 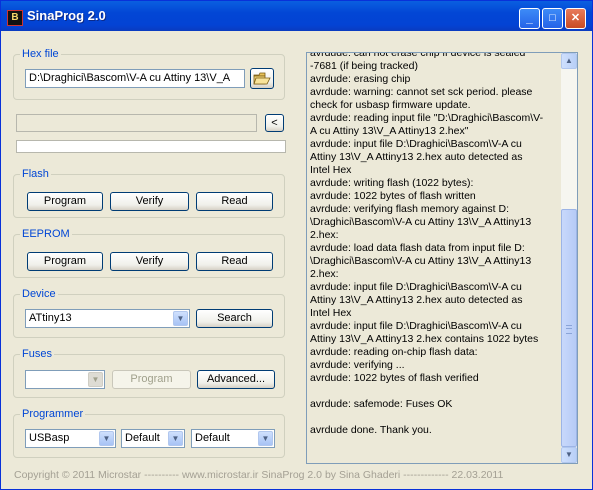 What do you see at coordinates (40, 54) in the screenshot?
I see `hex-file-legend: Hex file` at bounding box center [40, 54].